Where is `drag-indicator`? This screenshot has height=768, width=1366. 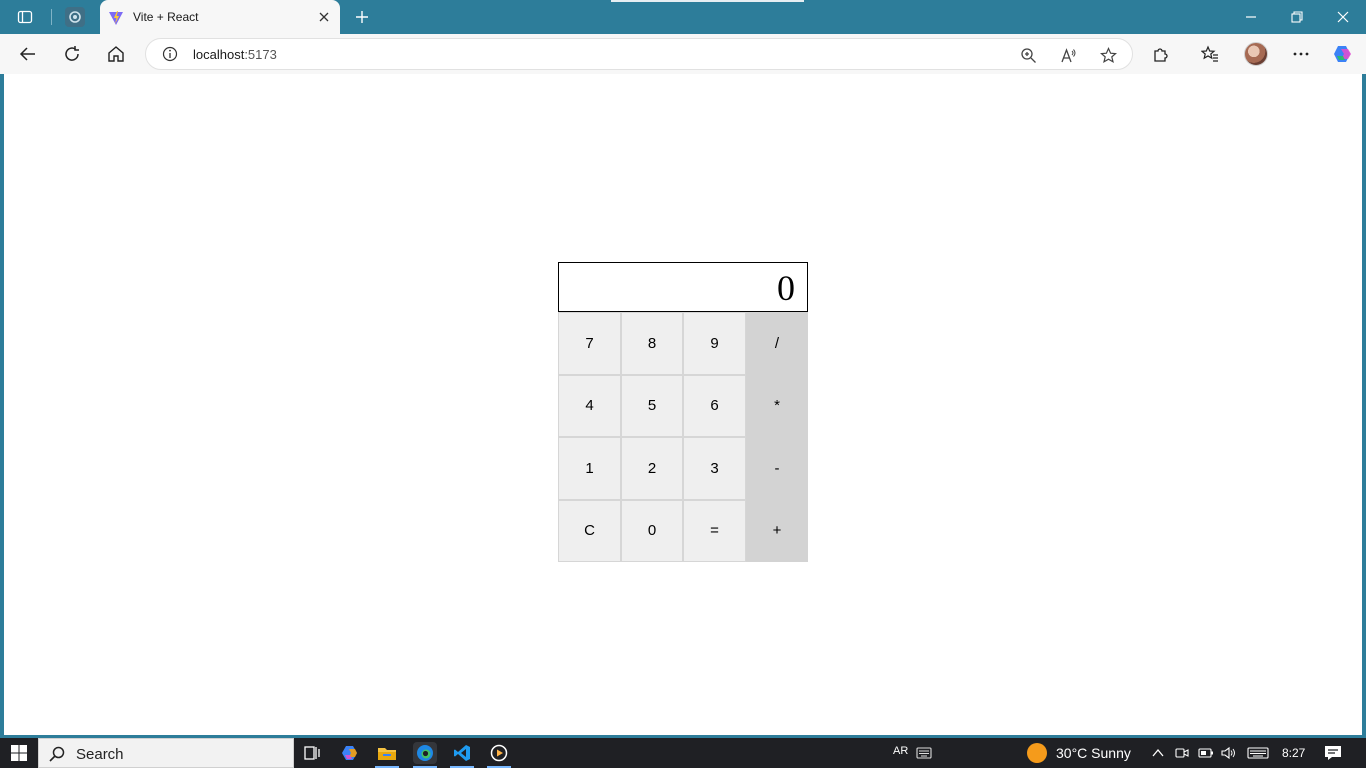 drag-indicator is located at coordinates (707, 1).